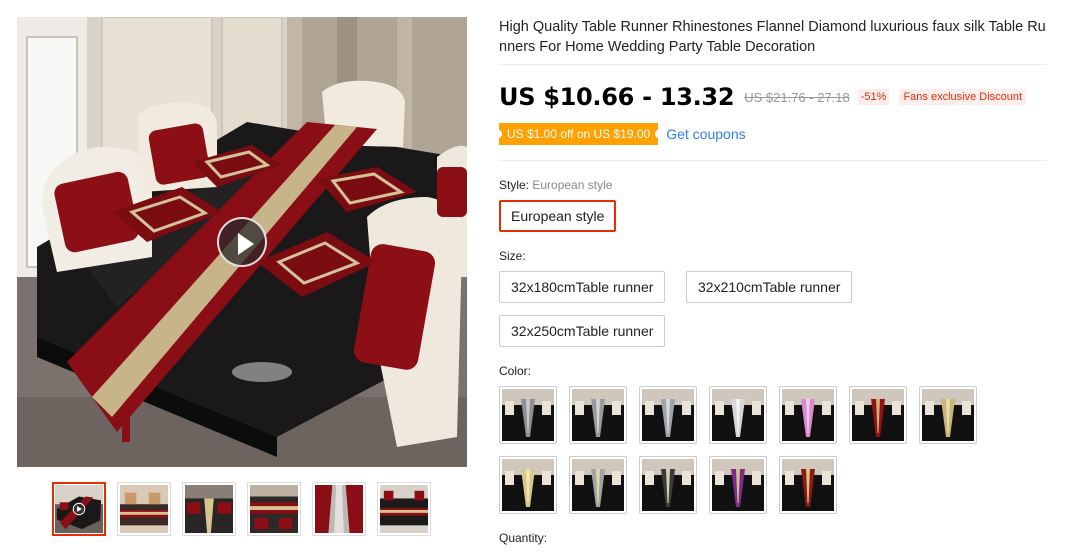  Describe the element at coordinates (514, 185) in the screenshot. I see `style-label: Style:` at that location.